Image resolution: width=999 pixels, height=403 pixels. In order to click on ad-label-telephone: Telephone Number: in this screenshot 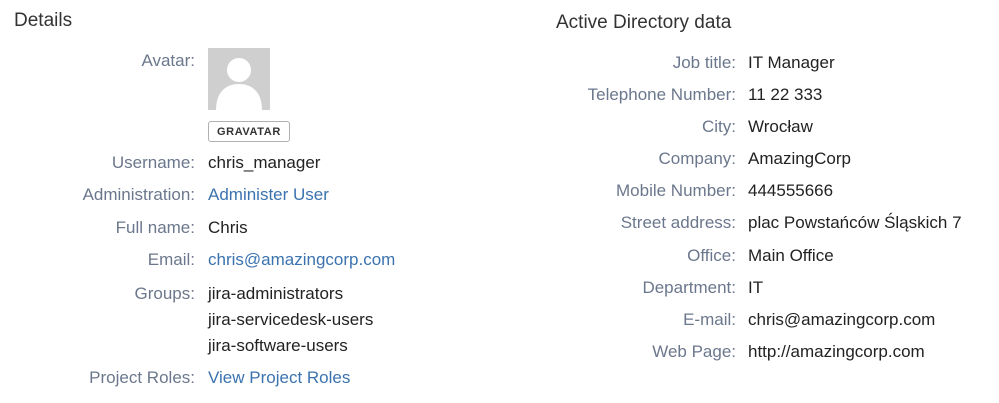, I will do `click(661, 94)`.